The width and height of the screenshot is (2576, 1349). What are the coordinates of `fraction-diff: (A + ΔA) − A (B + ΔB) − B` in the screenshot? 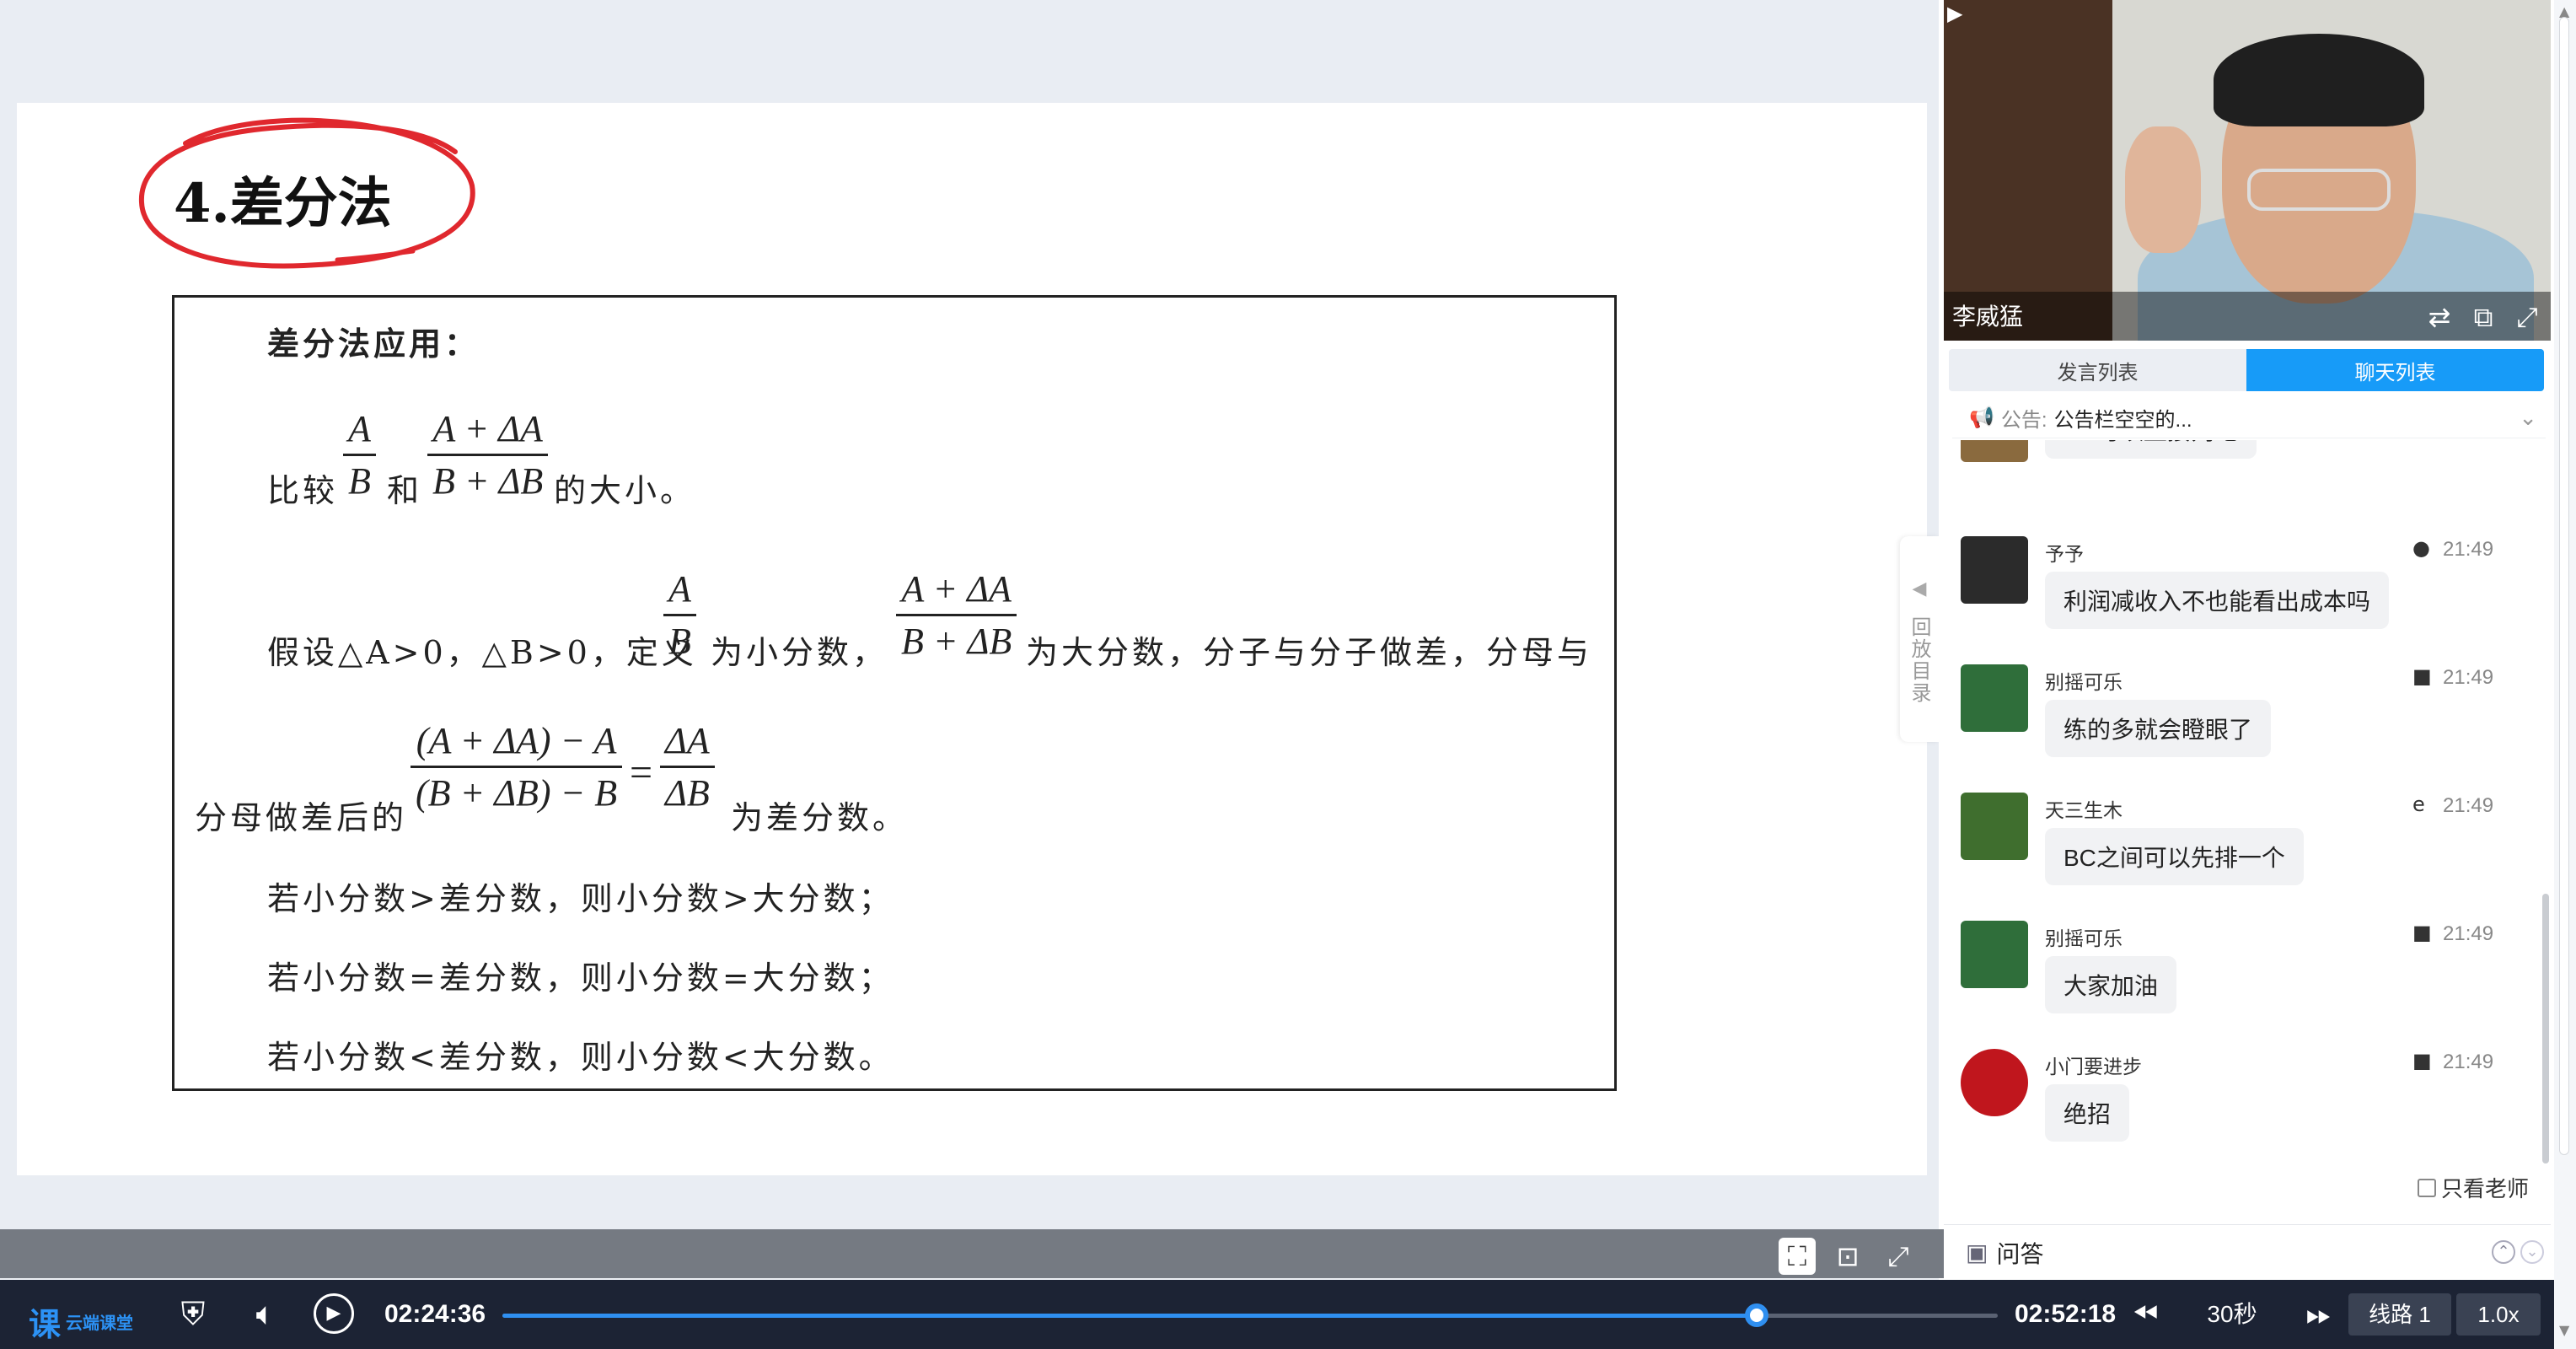 It's located at (517, 766).